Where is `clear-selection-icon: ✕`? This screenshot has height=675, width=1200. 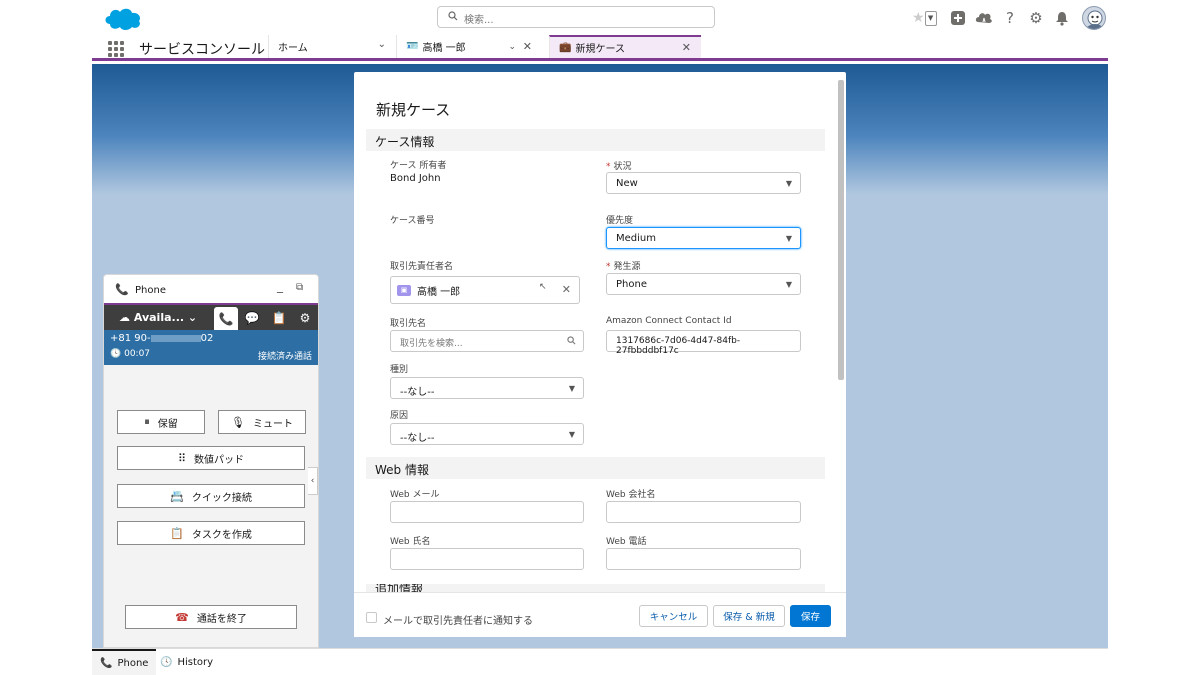 clear-selection-icon: ✕ is located at coordinates (566, 289).